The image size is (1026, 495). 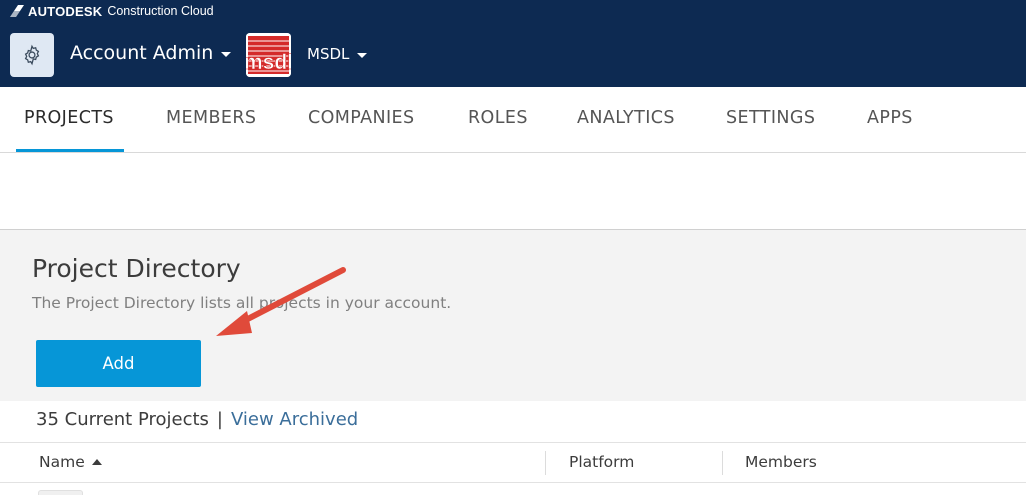 I want to click on org-name-label: MSDL, so click(x=328, y=54).